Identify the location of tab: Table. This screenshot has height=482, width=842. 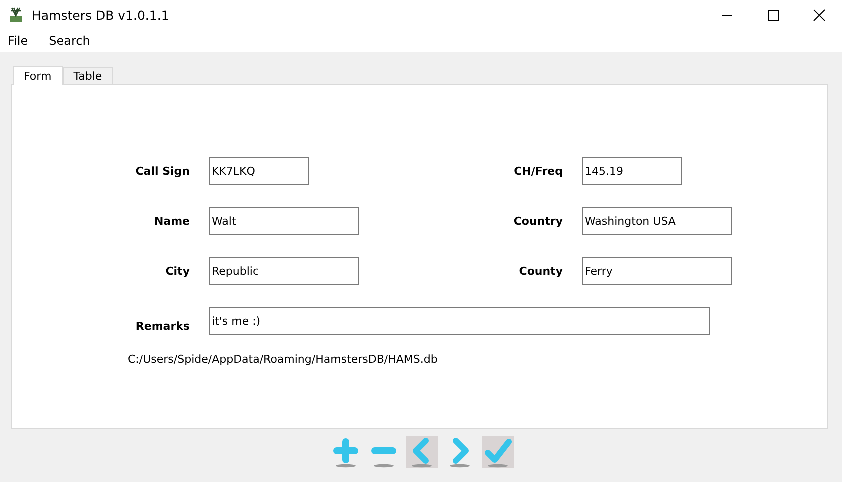
(88, 75).